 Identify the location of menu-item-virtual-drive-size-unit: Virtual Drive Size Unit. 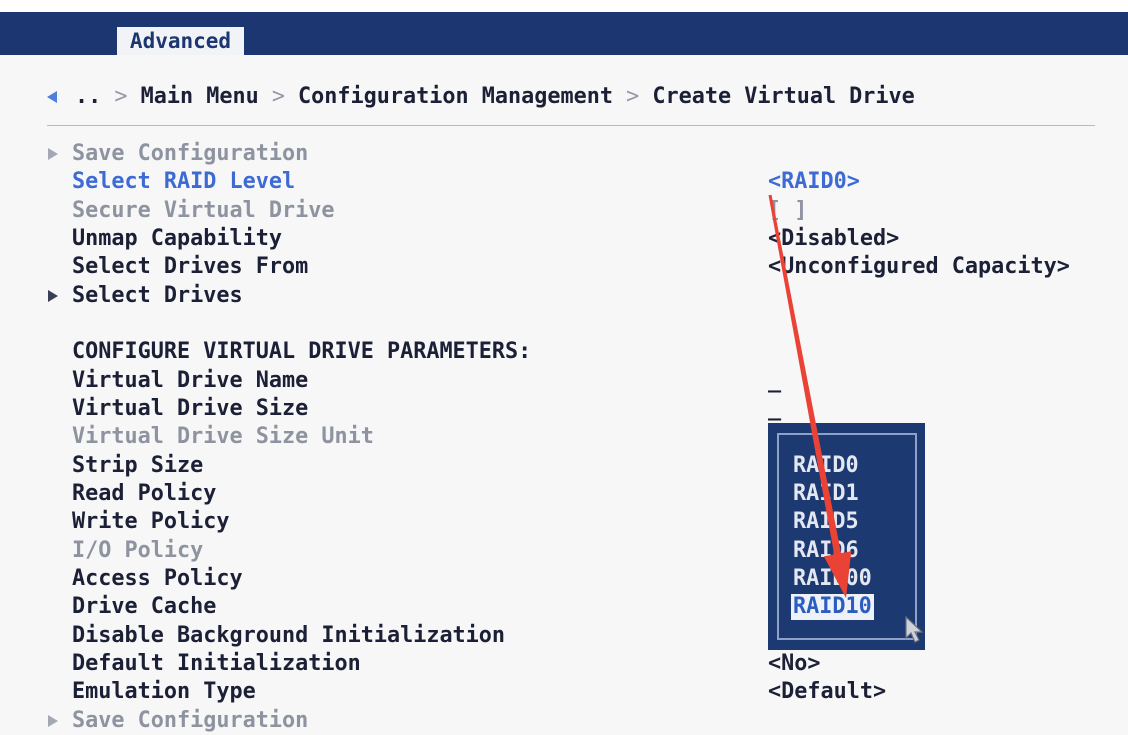
(564, 437).